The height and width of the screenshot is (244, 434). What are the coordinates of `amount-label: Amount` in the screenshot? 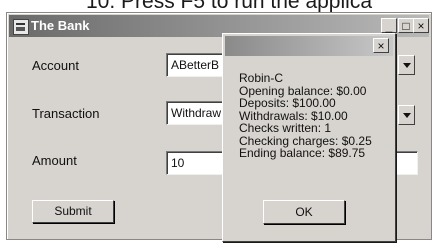 It's located at (54, 160).